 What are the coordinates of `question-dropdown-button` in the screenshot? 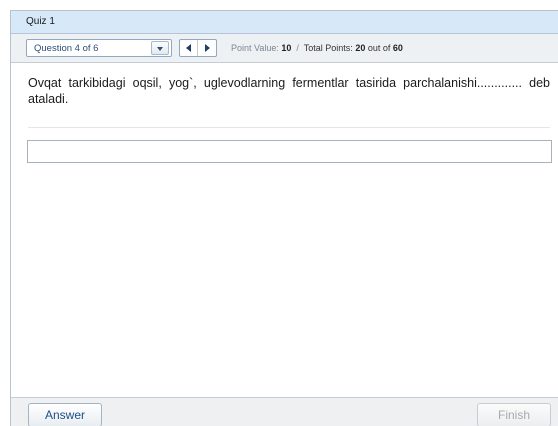 It's located at (160, 48).